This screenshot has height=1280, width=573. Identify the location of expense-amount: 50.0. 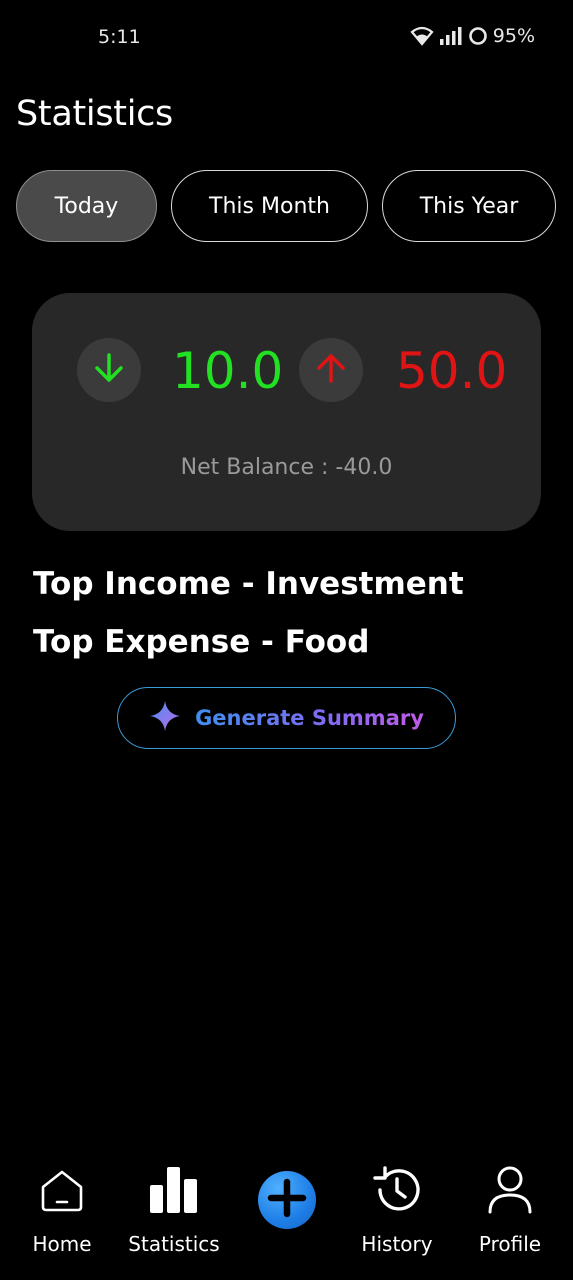
(452, 371).